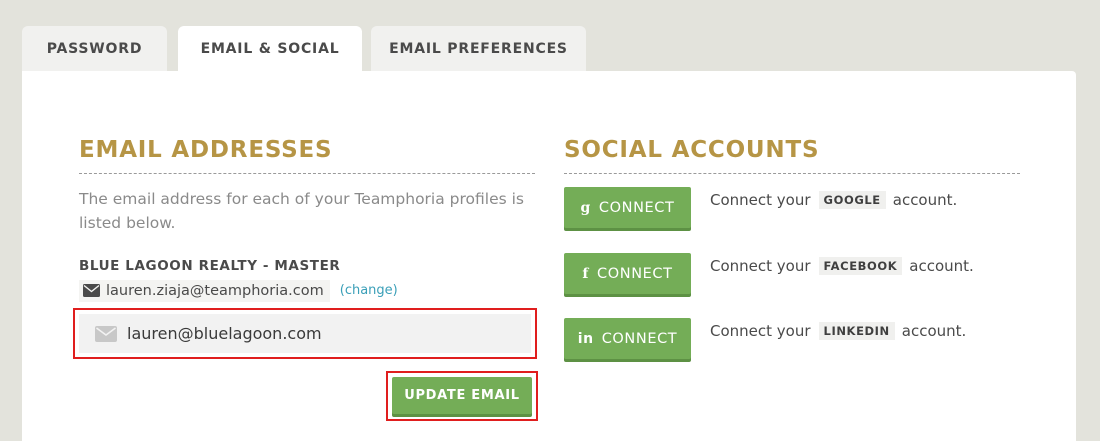 The width and height of the screenshot is (1100, 441). What do you see at coordinates (210, 266) in the screenshot?
I see `profile-name: BLUE LAGOON REALTY - MASTER` at bounding box center [210, 266].